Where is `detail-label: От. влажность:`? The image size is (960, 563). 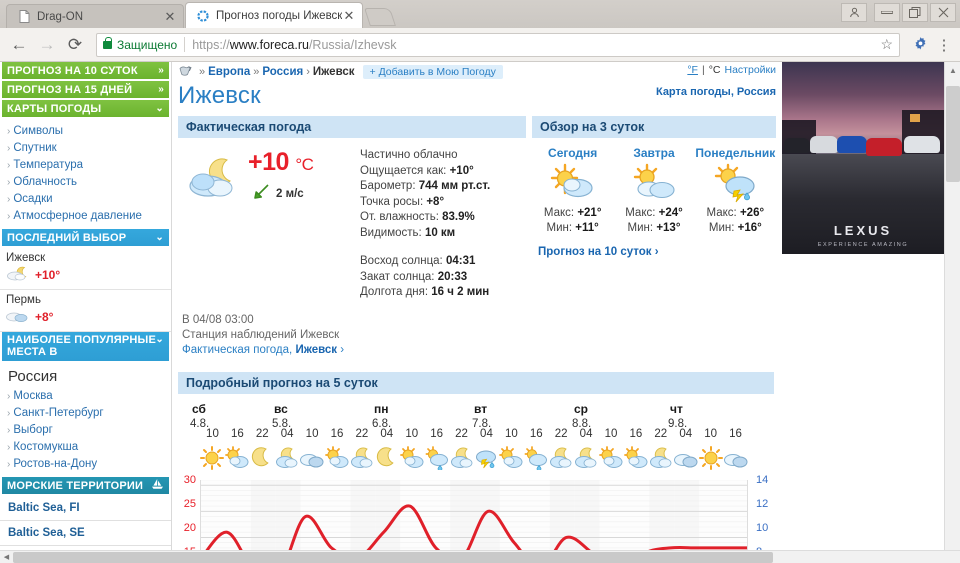
detail-label: От. влажность: is located at coordinates (399, 217).